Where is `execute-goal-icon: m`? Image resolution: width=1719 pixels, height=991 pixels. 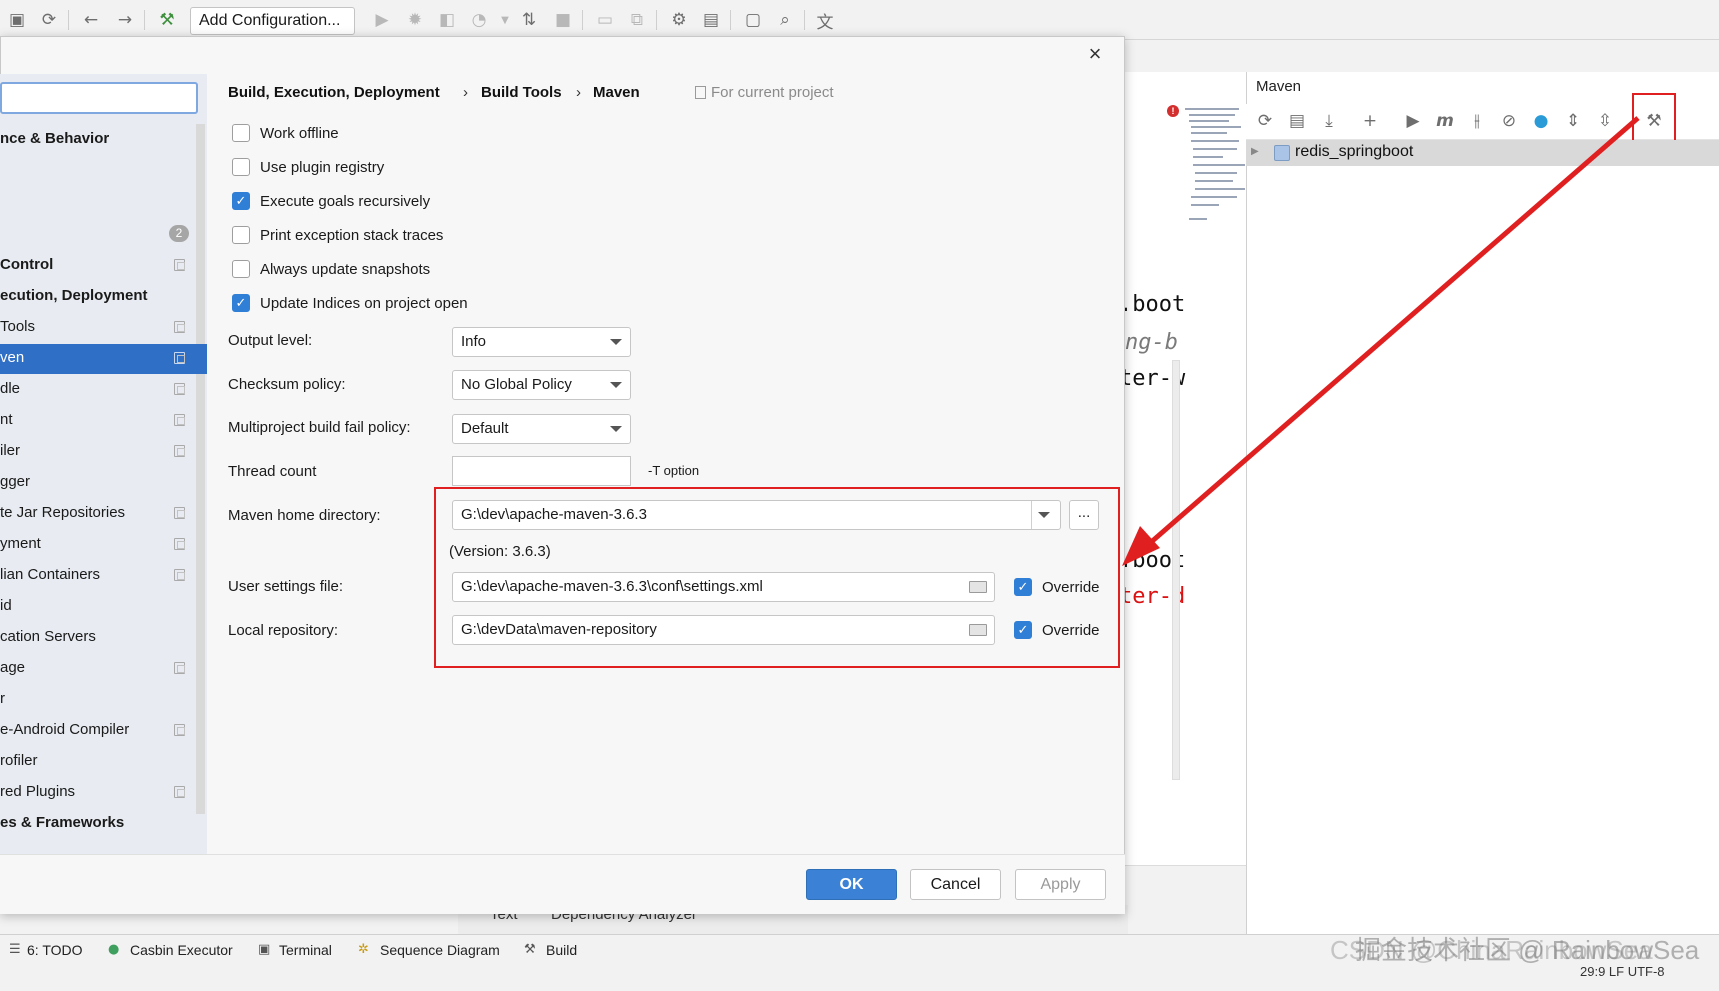 execute-goal-icon: m is located at coordinates (1445, 121).